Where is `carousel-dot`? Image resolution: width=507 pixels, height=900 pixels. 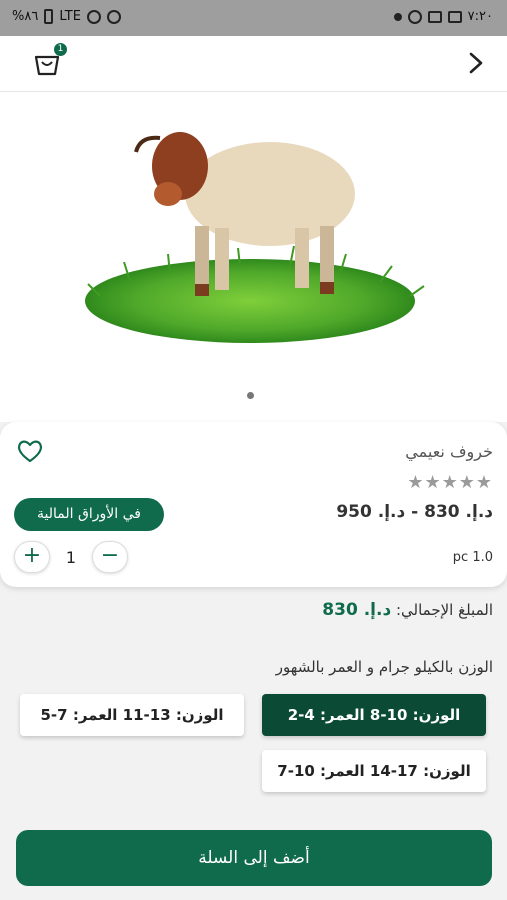 carousel-dot is located at coordinates (250, 395).